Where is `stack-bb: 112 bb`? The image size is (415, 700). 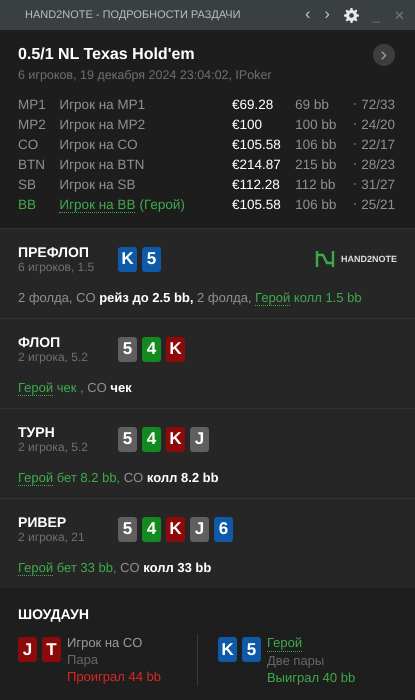 stack-bb: 112 bb is located at coordinates (315, 184).